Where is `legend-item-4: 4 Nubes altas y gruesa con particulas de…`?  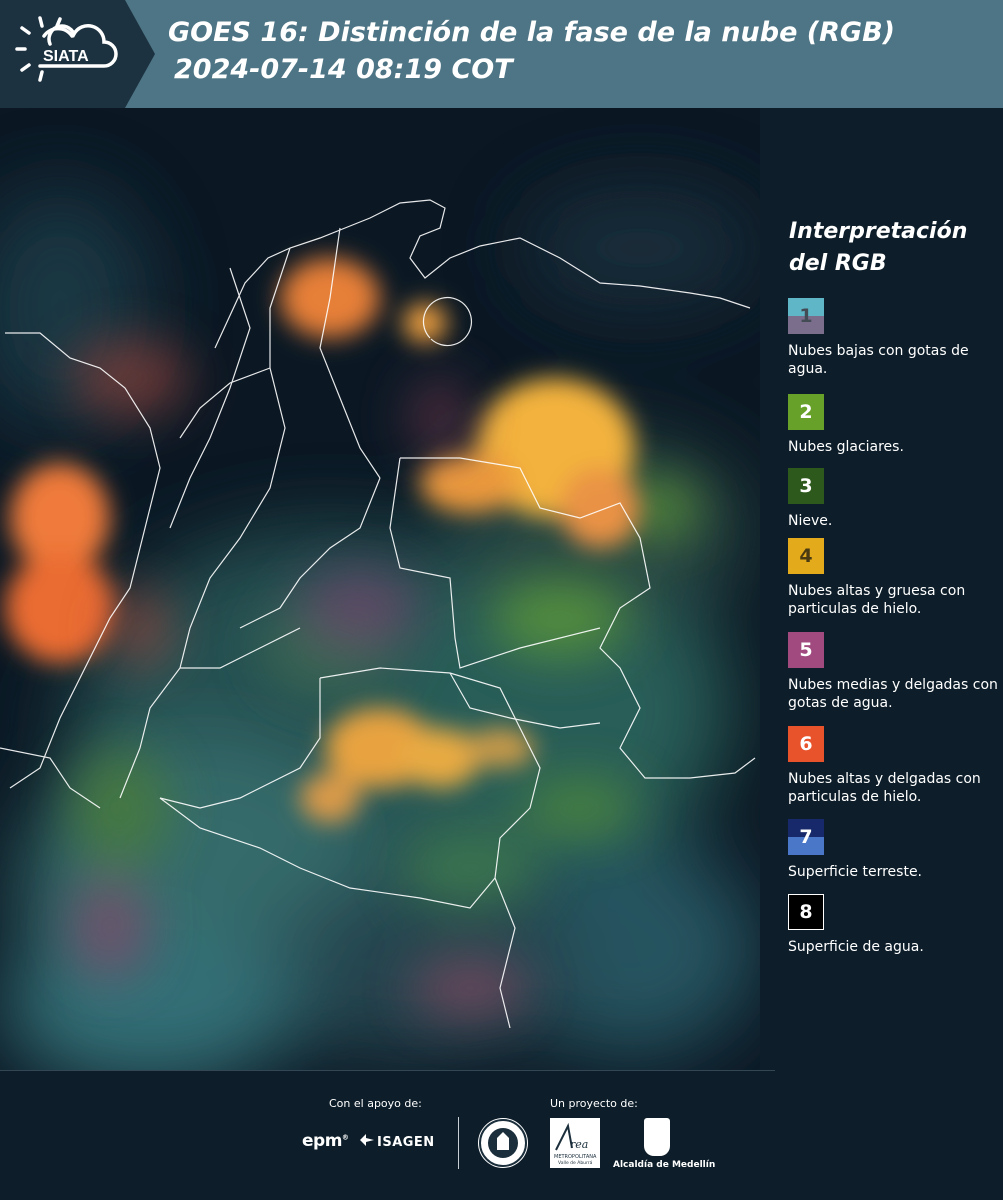
legend-item-4: 4 Nubes altas y gruesa con particulas de… is located at coordinates (894, 578).